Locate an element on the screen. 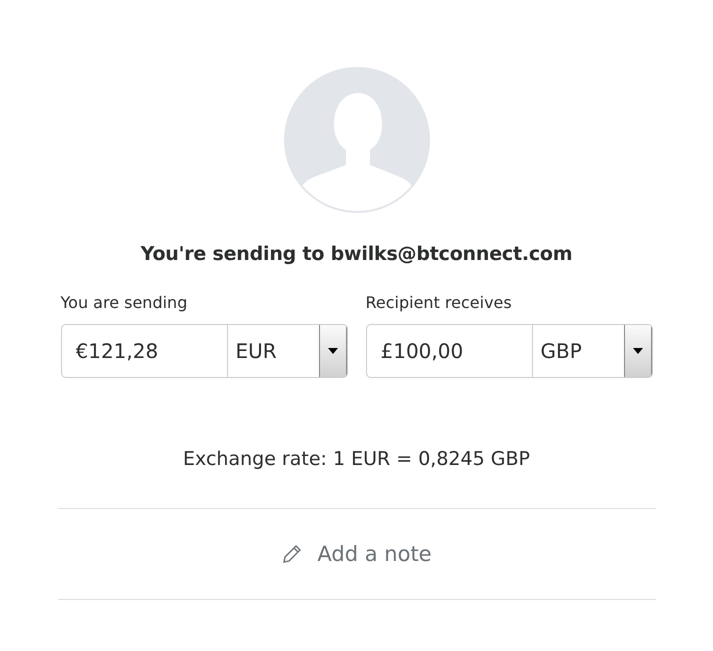  pencil-icon is located at coordinates (292, 554).